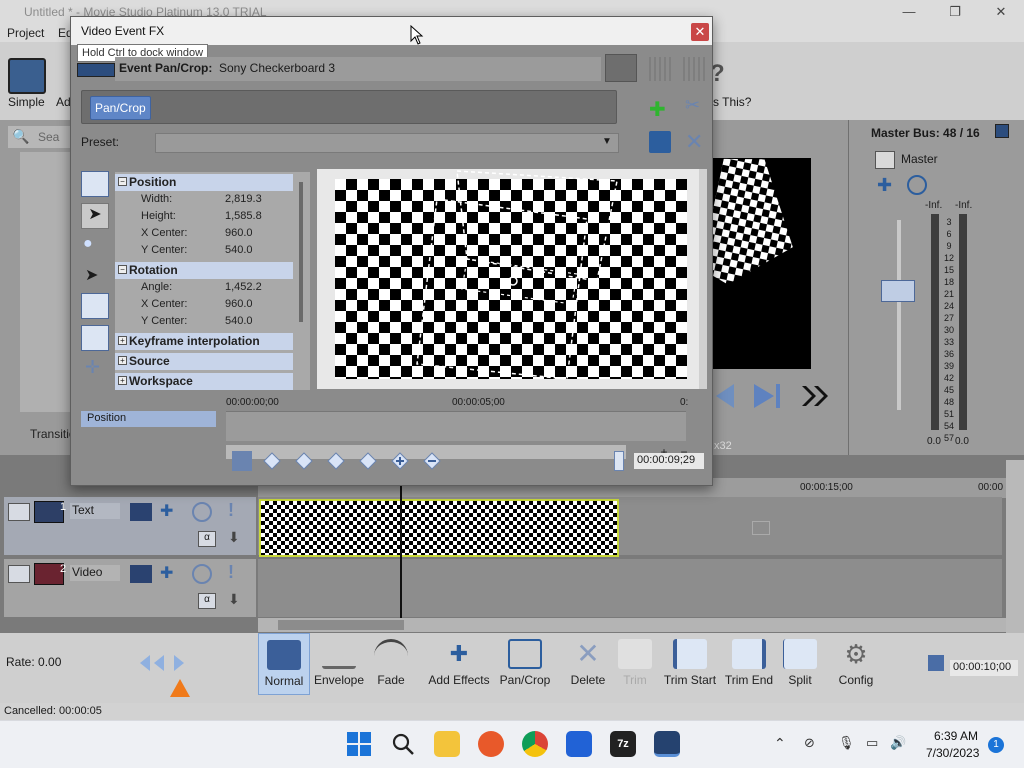 Image resolution: width=1024 pixels, height=768 pixels. I want to click on speaker-icon: 🔊, so click(898, 743).